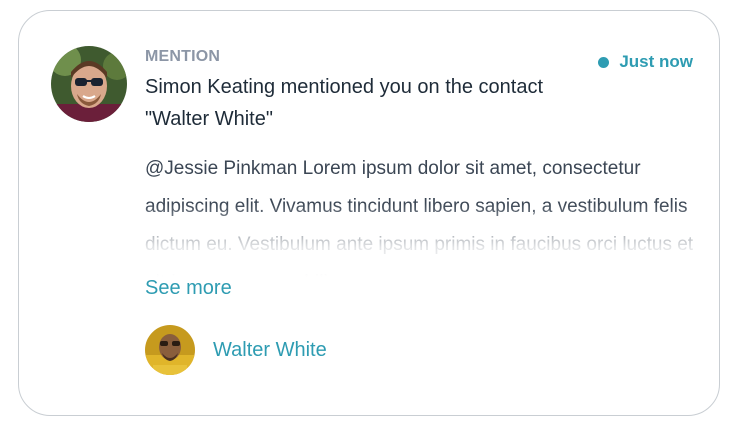 Image resolution: width=740 pixels, height=428 pixels. I want to click on timestamp-text: Just now, so click(656, 61).